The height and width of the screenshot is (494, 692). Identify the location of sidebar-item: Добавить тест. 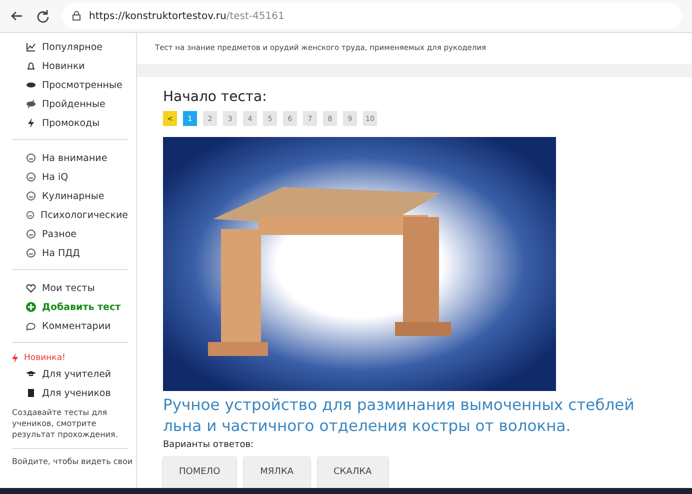
(77, 307).